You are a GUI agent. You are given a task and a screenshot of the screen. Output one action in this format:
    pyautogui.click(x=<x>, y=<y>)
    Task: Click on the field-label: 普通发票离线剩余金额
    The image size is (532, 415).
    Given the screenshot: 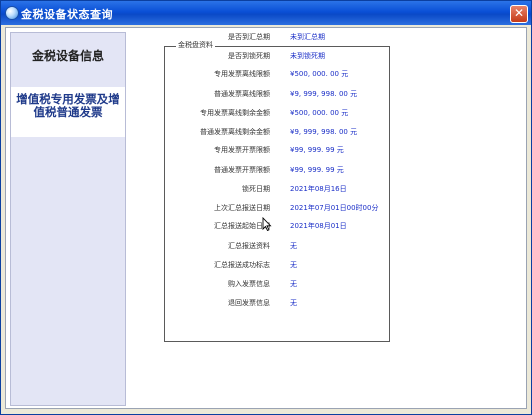 What is the action you would take?
    pyautogui.click(x=235, y=132)
    